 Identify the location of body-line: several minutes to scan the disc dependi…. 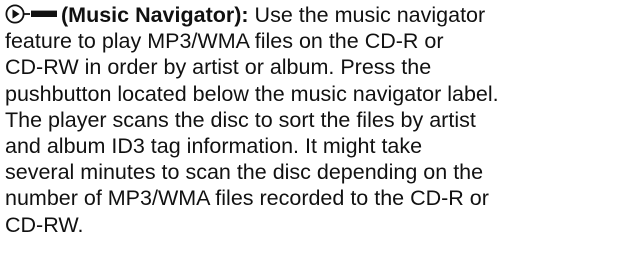
(244, 172).